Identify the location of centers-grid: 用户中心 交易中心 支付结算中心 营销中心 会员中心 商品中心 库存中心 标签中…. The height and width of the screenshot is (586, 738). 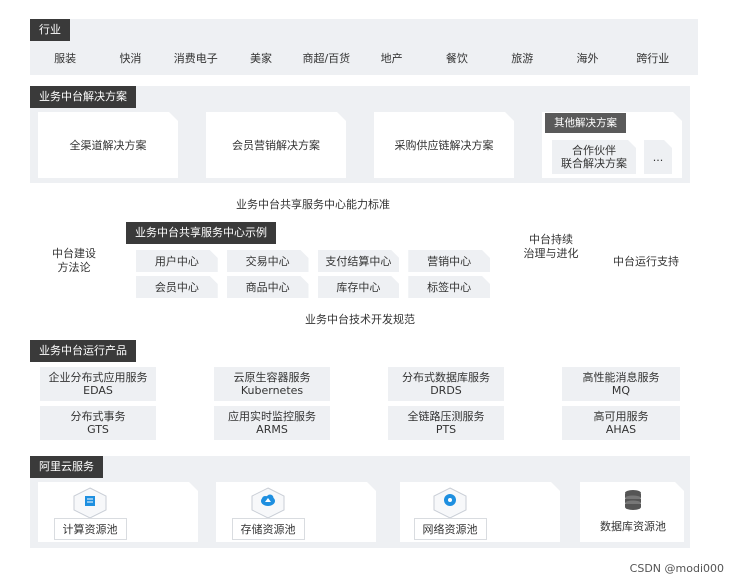
(313, 274).